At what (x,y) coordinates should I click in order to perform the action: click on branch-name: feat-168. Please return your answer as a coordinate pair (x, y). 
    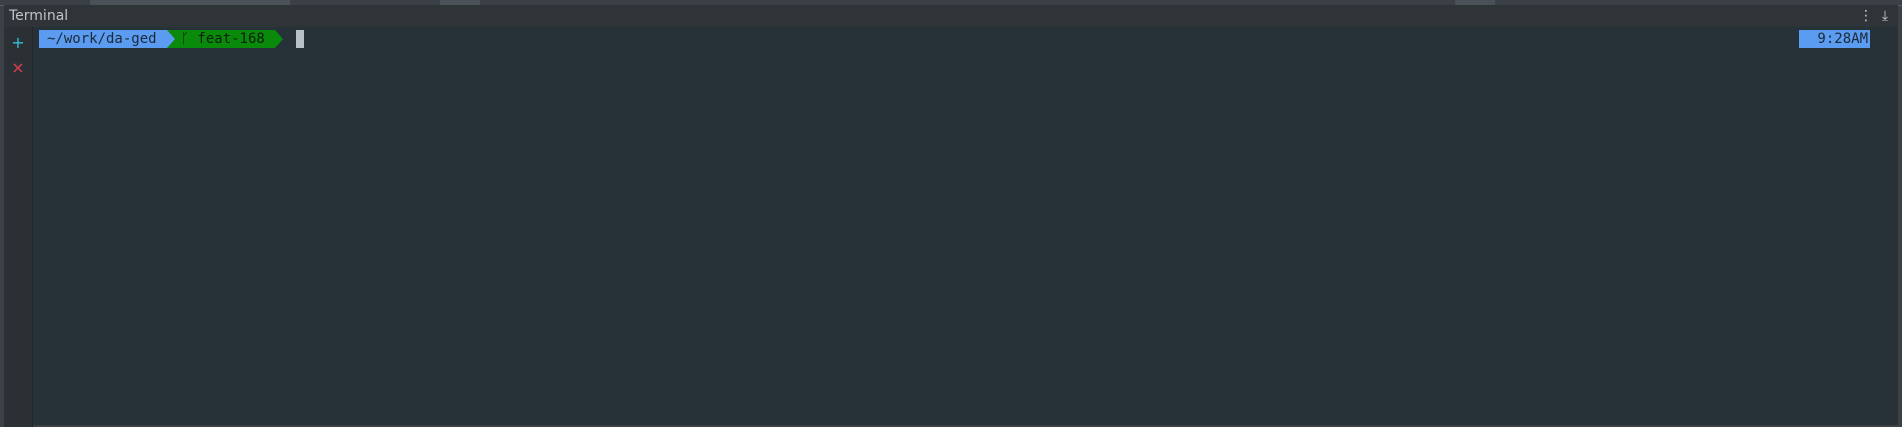
    Looking at the image, I should click on (226, 39).